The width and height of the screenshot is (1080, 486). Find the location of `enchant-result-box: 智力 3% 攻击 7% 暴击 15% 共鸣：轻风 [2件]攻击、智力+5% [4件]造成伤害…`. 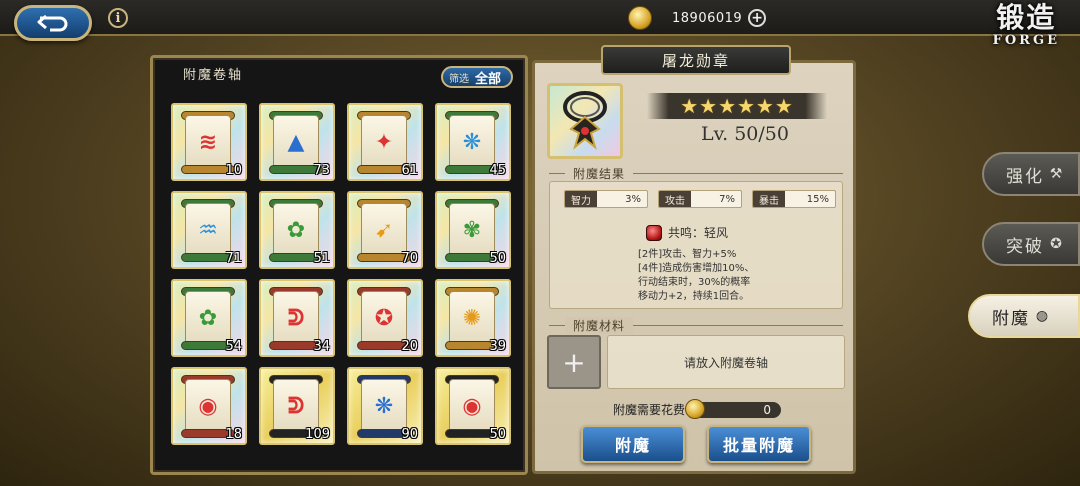

enchant-result-box: 智力 3% 攻击 7% 暴击 15% 共鸣：轻风 [2件]攻击、智力+5% [4件]造成伤害… is located at coordinates (696, 245).